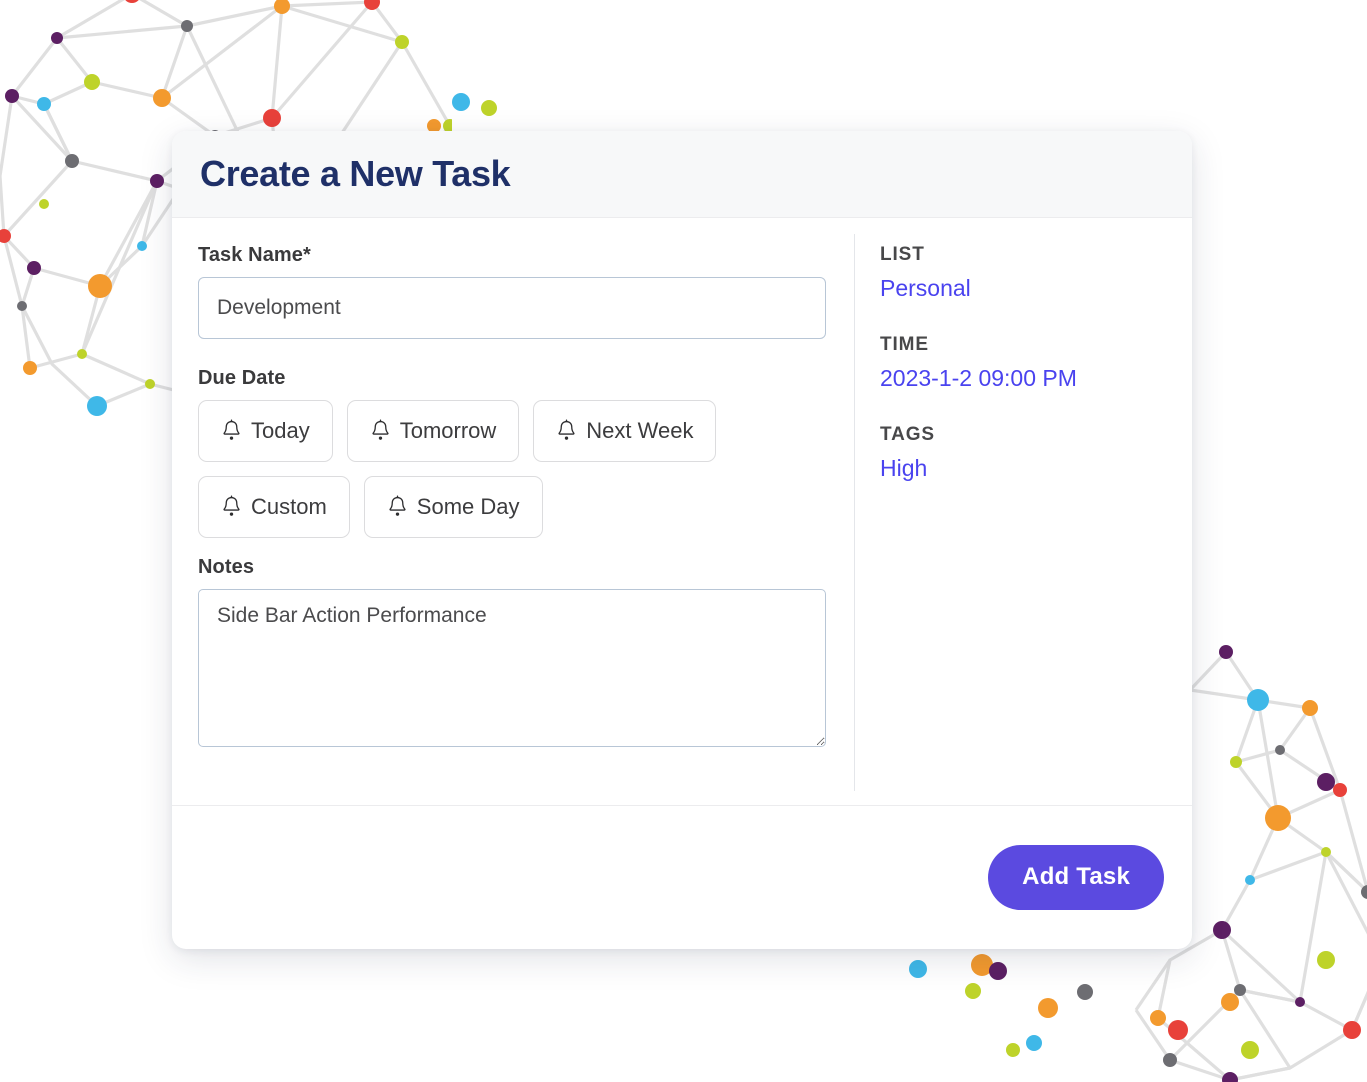  Describe the element at coordinates (1026, 378) in the screenshot. I see `time-value: 2023-1-2 09:00 PM` at that location.